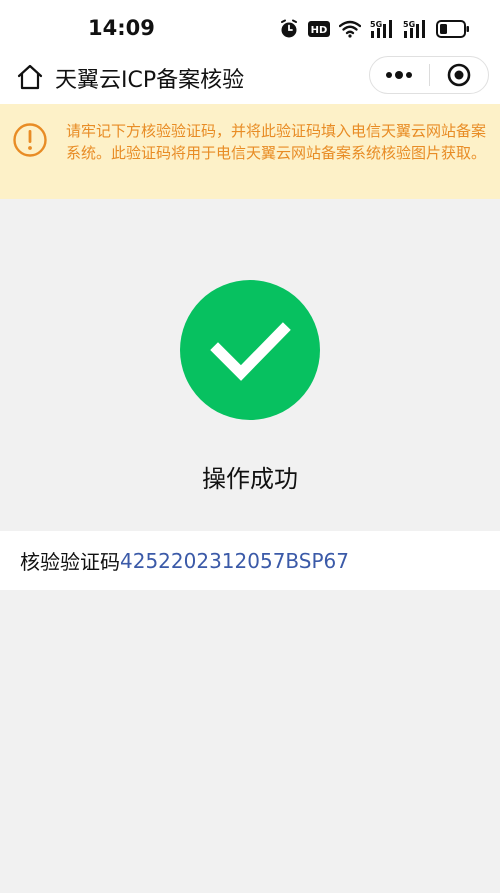  What do you see at coordinates (70, 562) in the screenshot?
I see `verification-code-label: 核验验证码` at bounding box center [70, 562].